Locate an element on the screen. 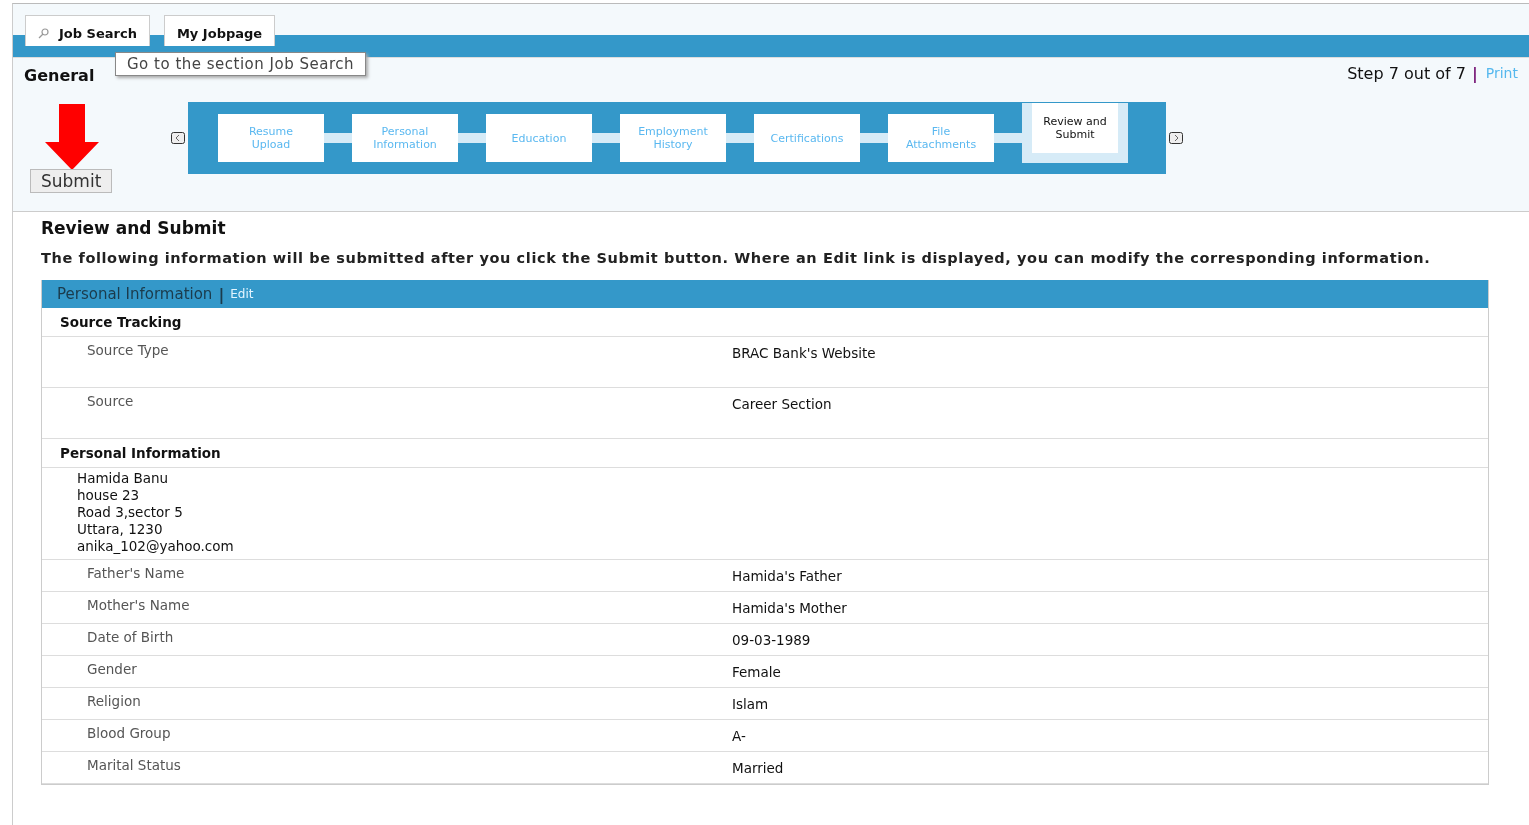 The width and height of the screenshot is (1529, 825). nav-tab: Job Search is located at coordinates (87, 30).